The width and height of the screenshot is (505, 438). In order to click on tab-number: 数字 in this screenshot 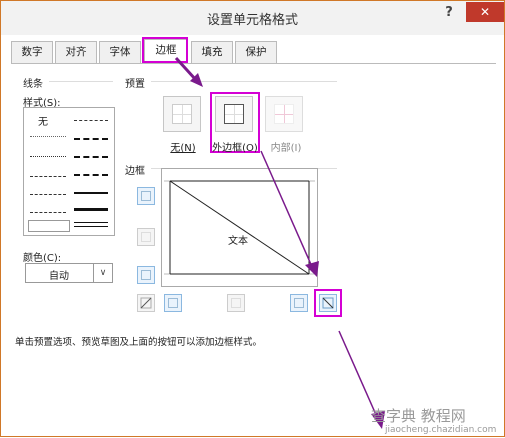, I will do `click(32, 52)`.